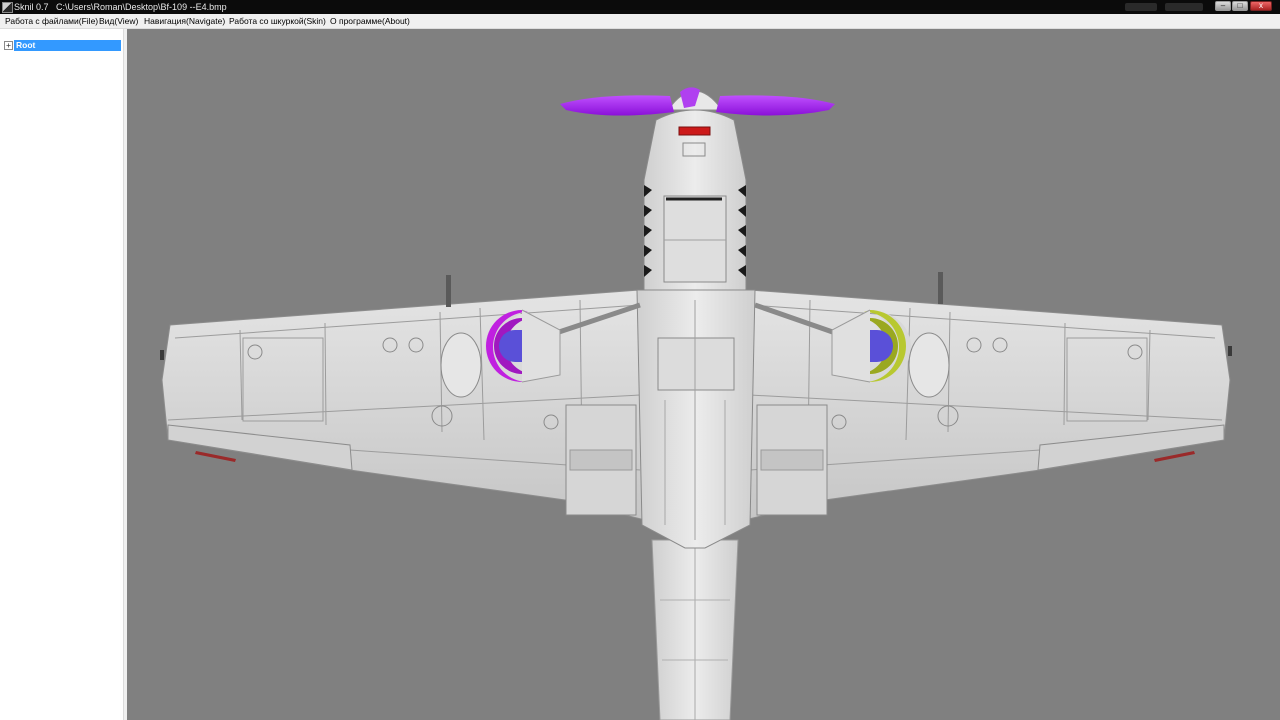 This screenshot has height=720, width=1280. What do you see at coordinates (461, 365) in the screenshot?
I see `left-wing-fairing` at bounding box center [461, 365].